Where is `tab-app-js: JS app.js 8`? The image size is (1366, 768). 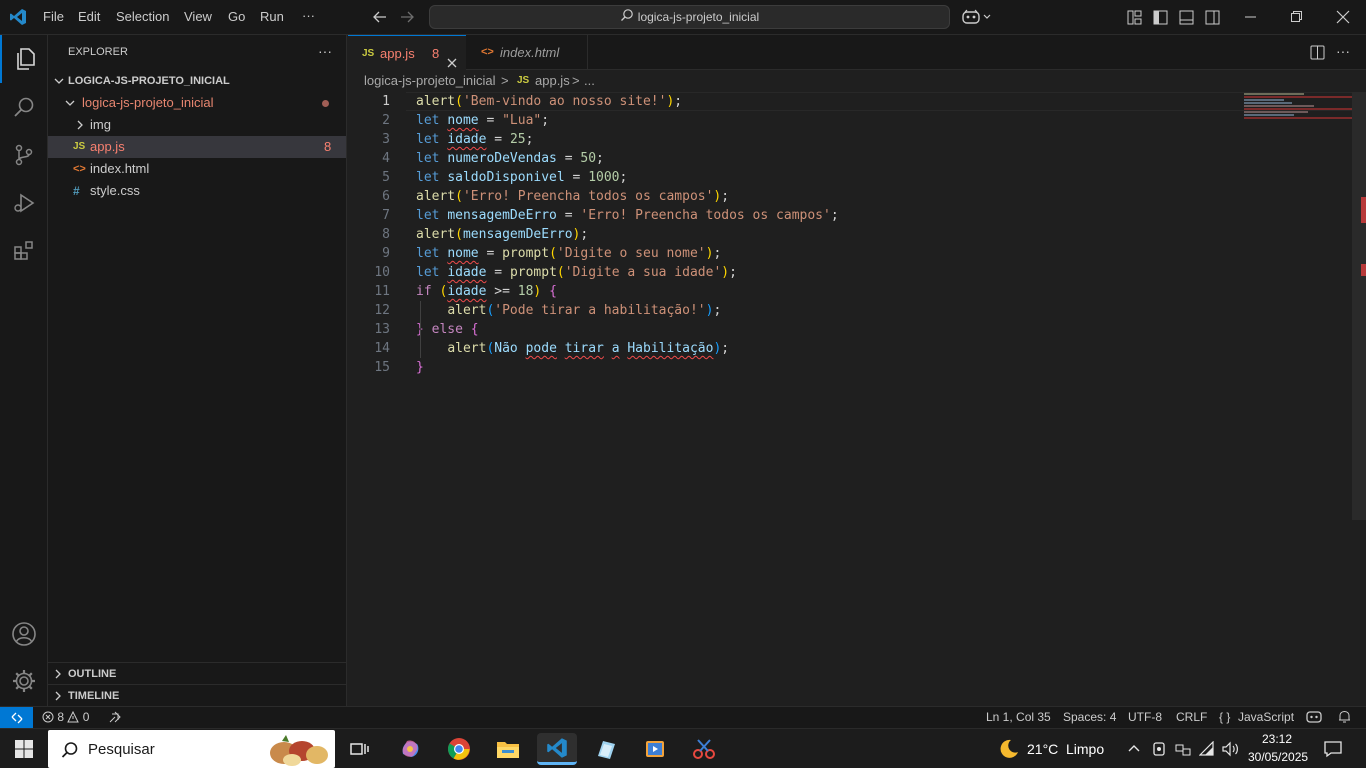 tab-app-js: JS app.js 8 is located at coordinates (407, 52).